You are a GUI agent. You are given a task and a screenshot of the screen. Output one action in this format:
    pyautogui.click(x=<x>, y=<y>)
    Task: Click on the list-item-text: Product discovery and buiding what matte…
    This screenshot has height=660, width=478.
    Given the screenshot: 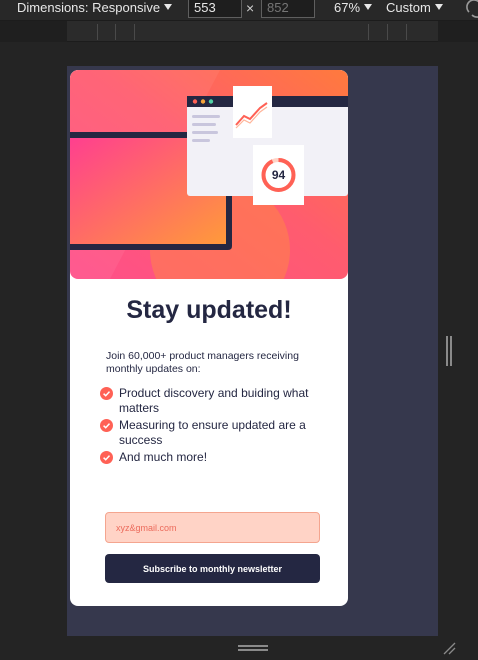 What is the action you would take?
    pyautogui.click(x=214, y=400)
    